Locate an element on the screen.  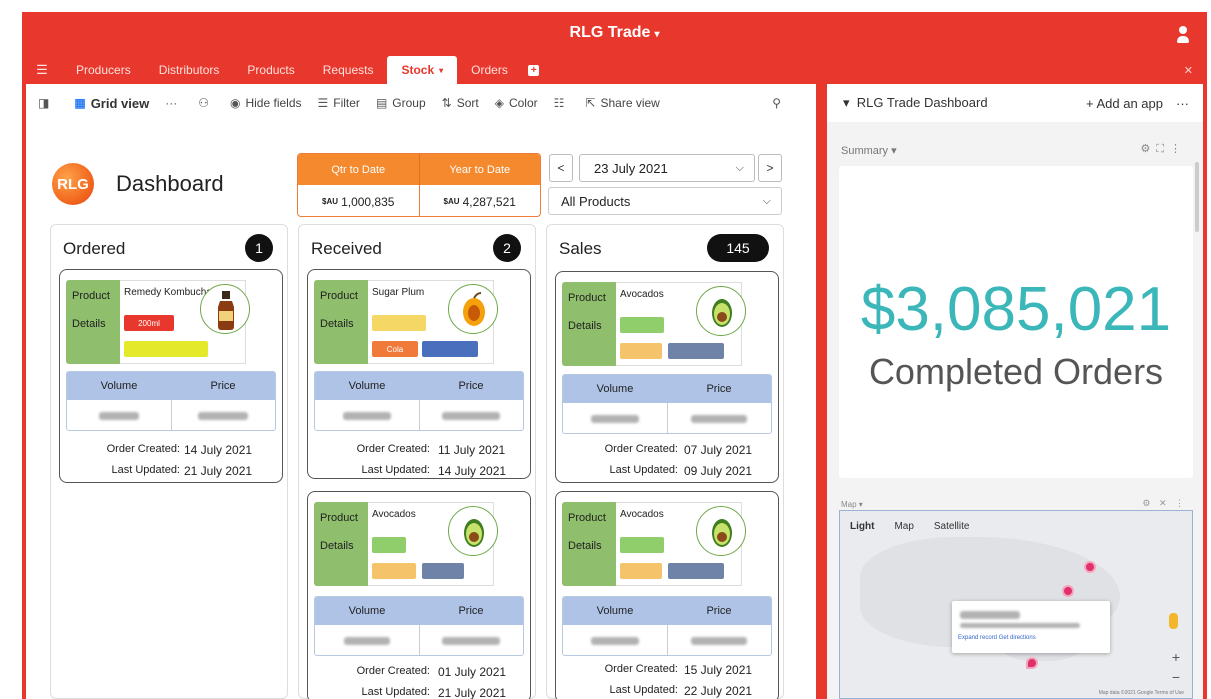
currency-label: $AU is located at coordinates (451, 201).